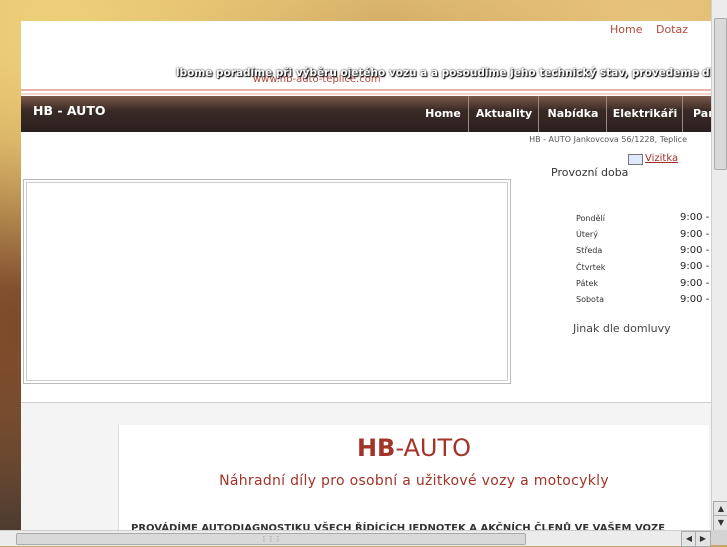  I want to click on header-stripe-light, so click(367, 94).